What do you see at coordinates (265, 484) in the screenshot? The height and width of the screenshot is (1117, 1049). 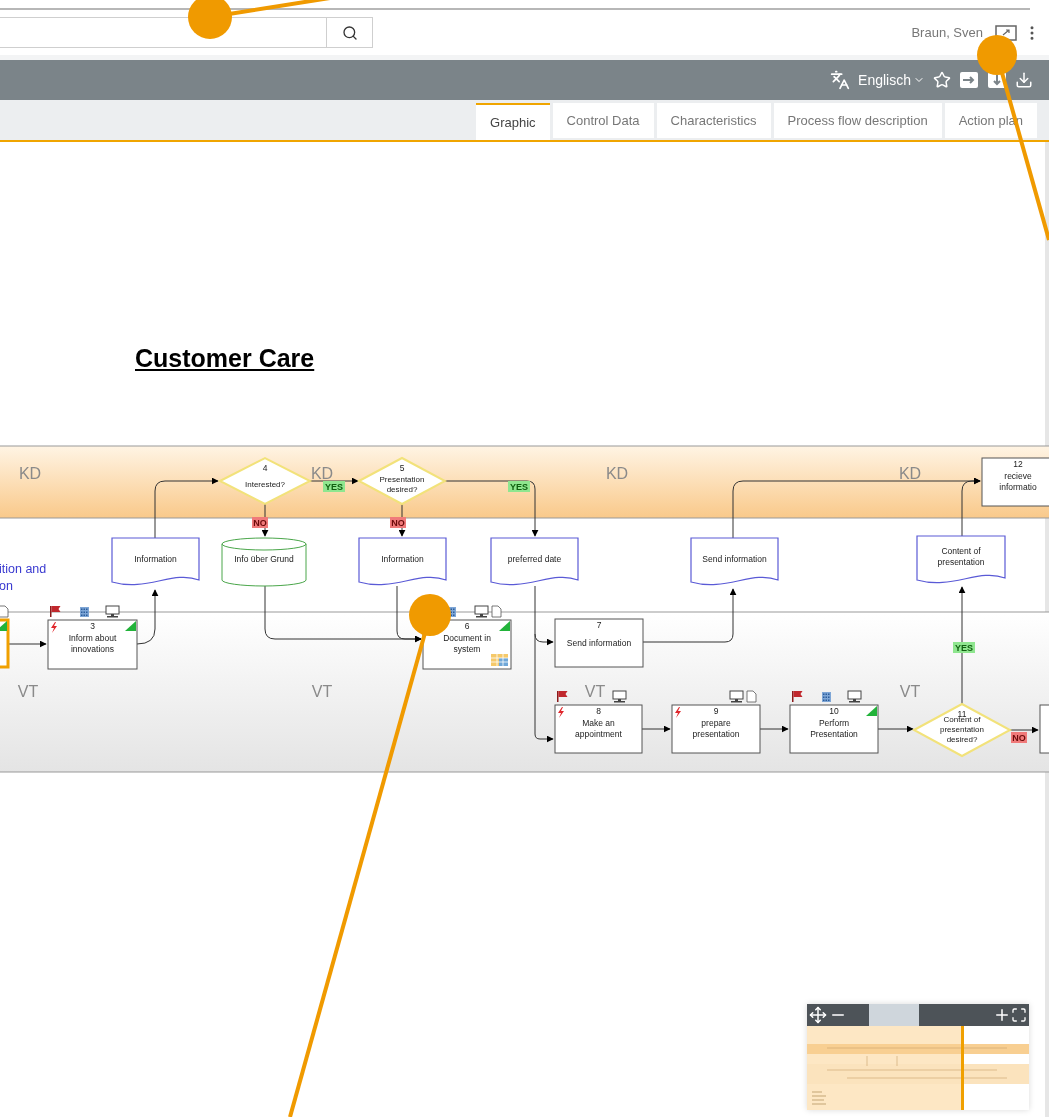 I see `node-label: Interested?` at bounding box center [265, 484].